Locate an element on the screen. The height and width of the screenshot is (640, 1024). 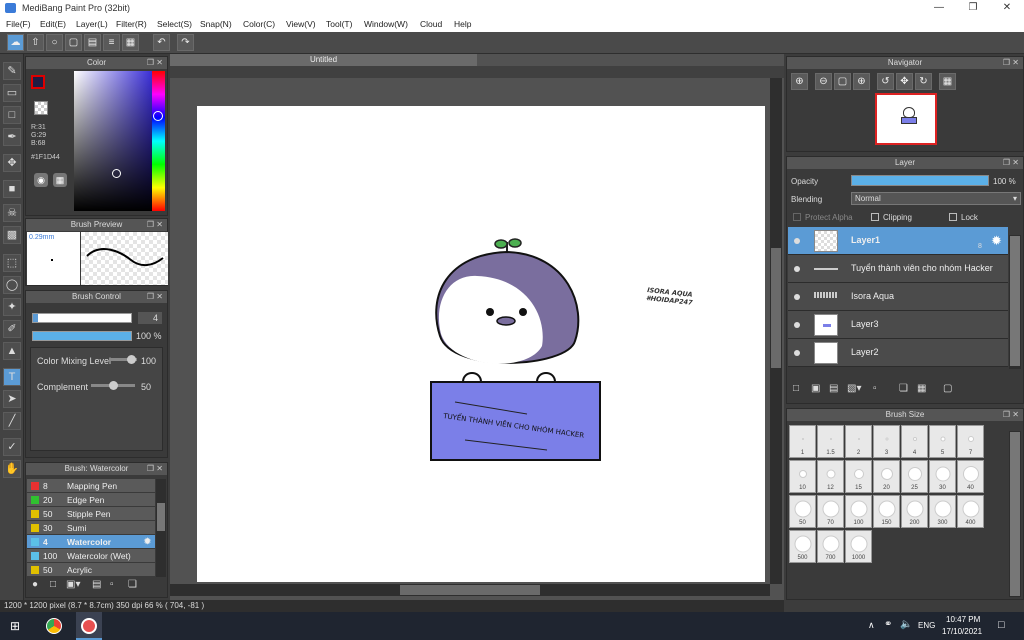
menu-color: Color(C) is located at coordinates (259, 24).